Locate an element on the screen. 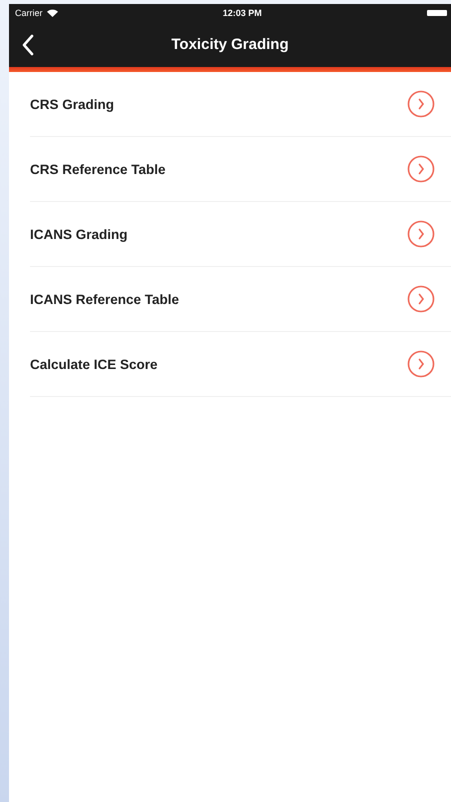 The image size is (451, 802). menu-item-label: CRS Reference Table is located at coordinates (98, 169).